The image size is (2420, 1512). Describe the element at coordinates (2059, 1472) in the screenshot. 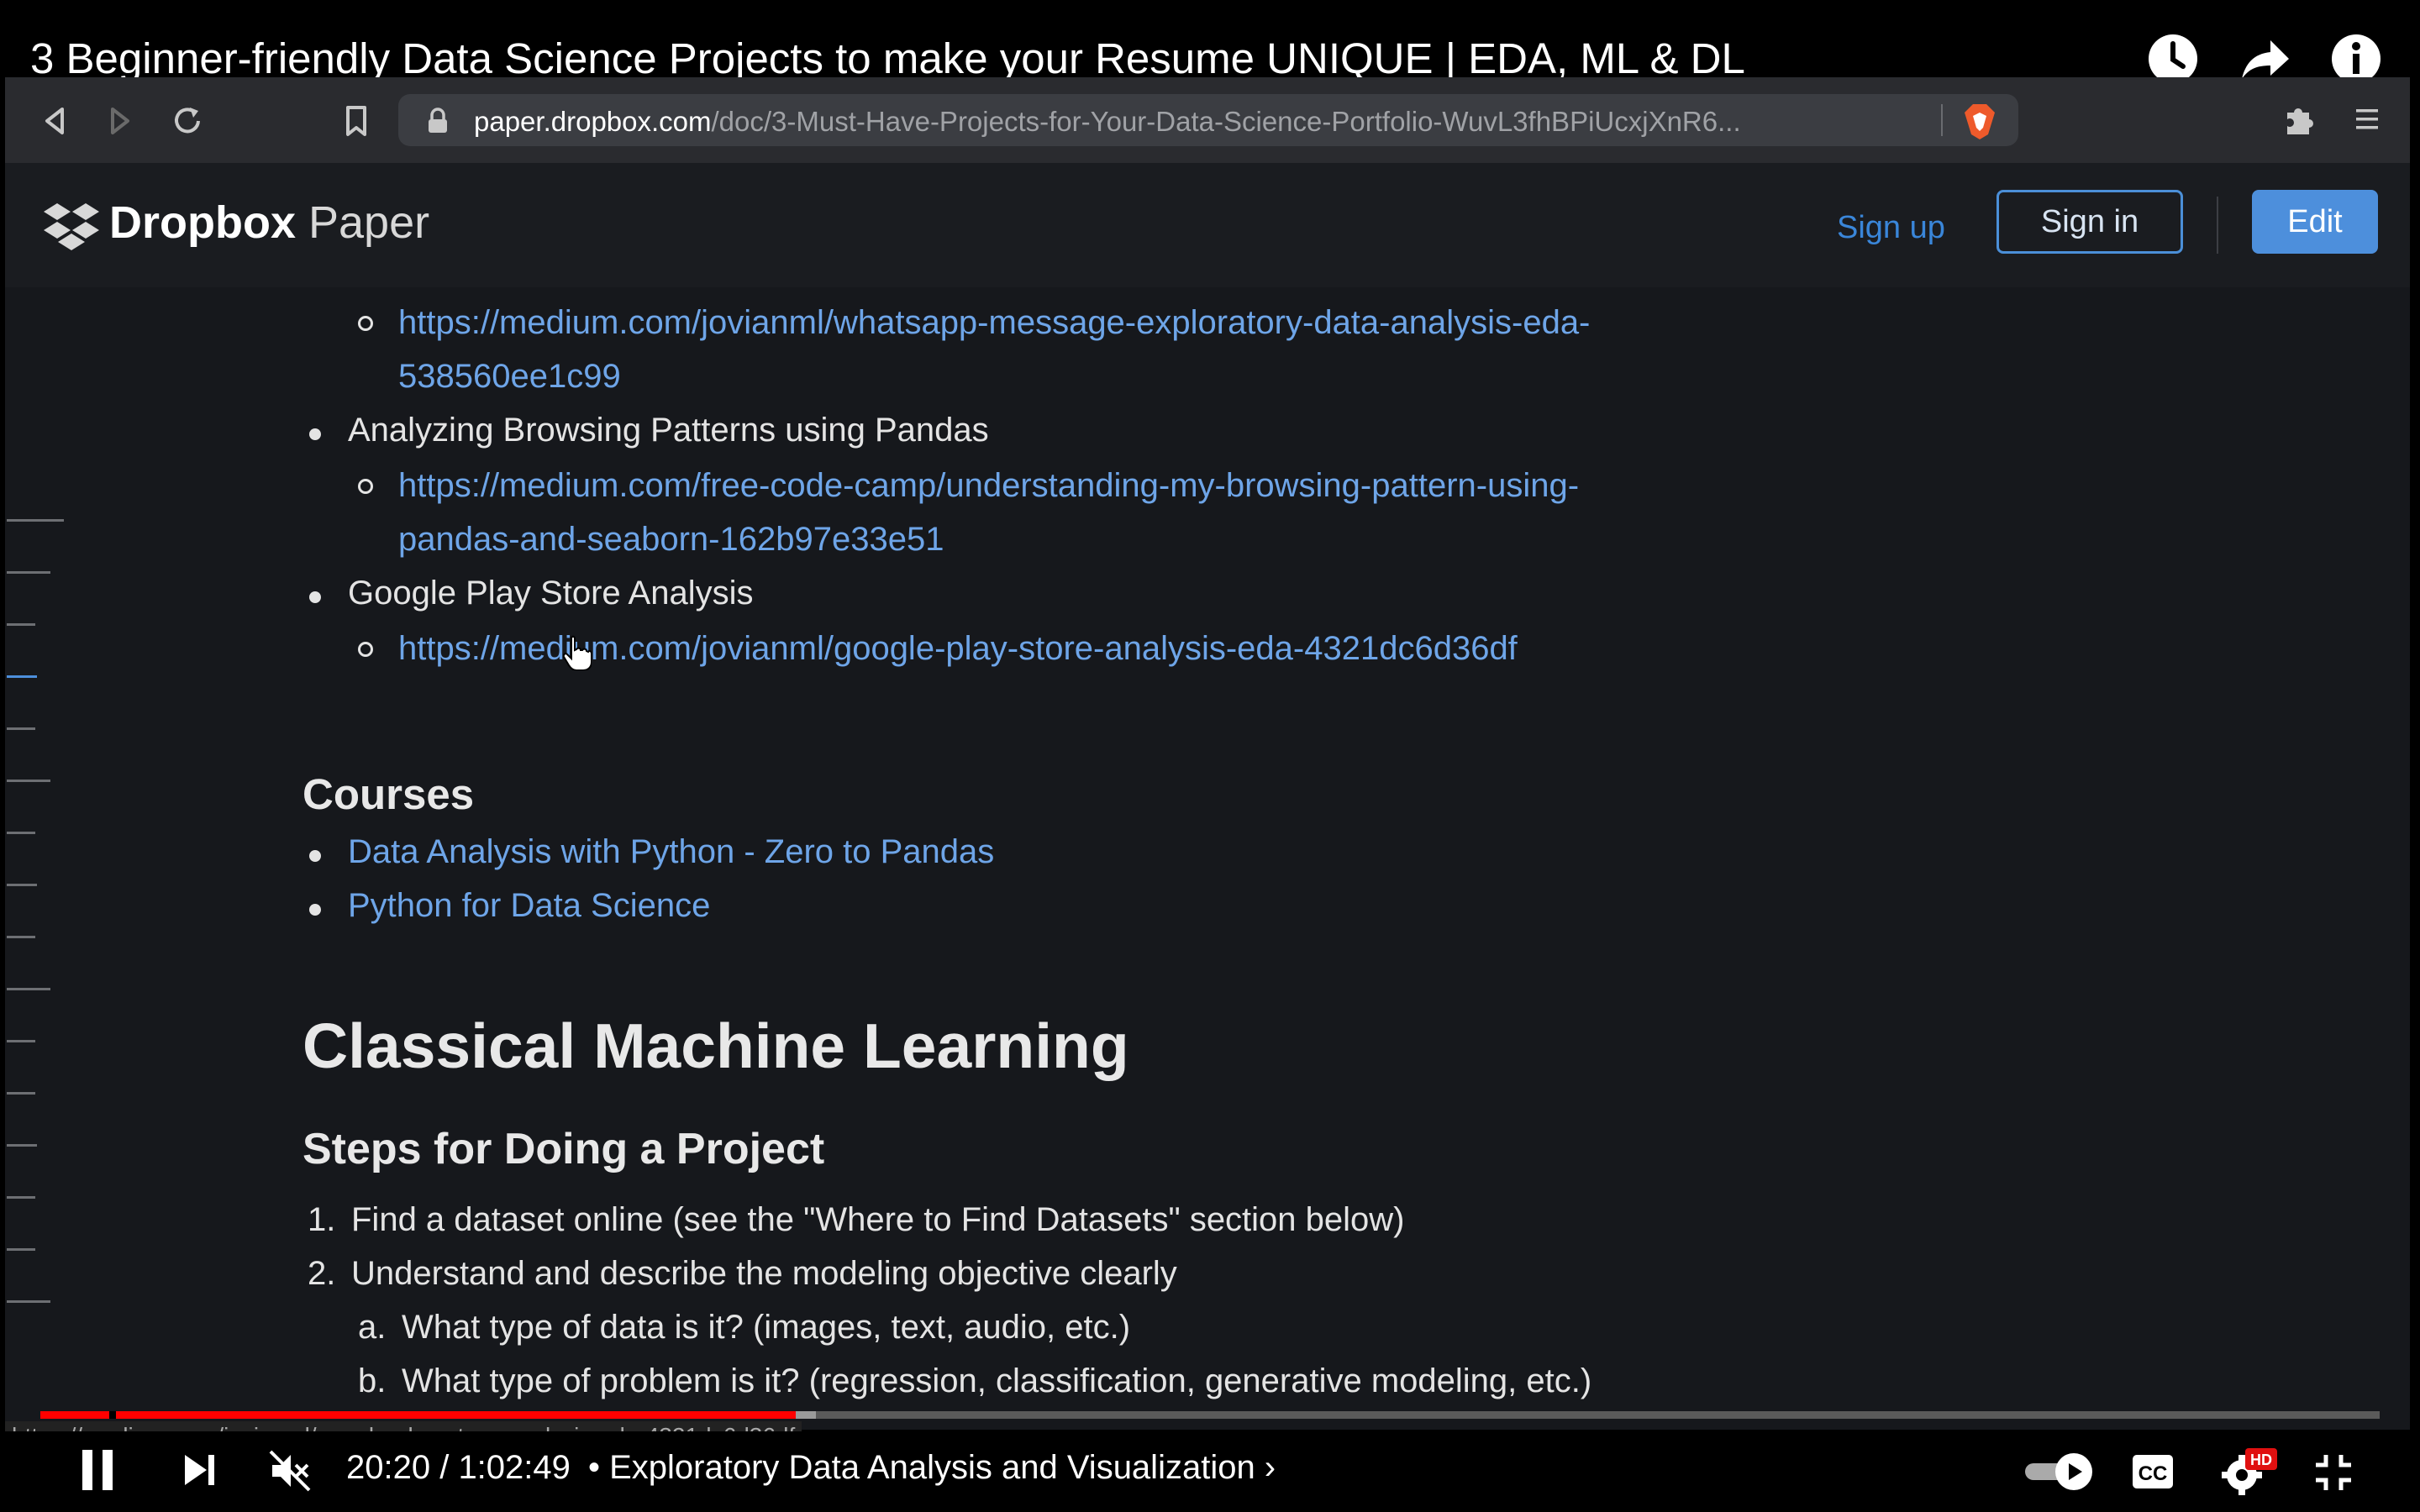

I see `autoplay-toggle-icon` at that location.